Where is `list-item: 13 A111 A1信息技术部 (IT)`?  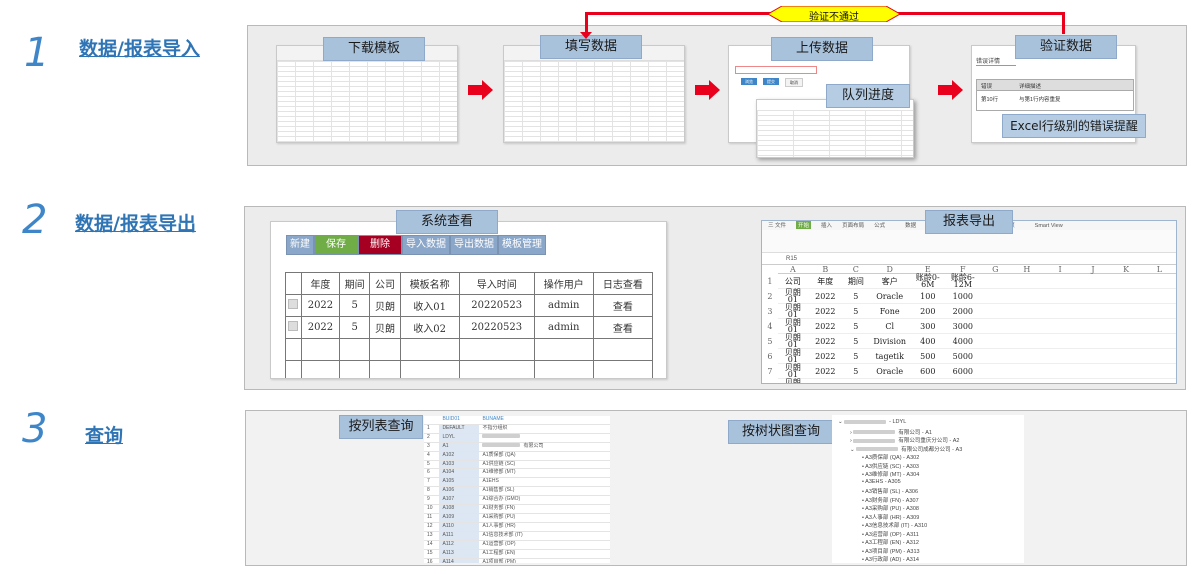 list-item: 13 A111 A1信息技术部 (IT) is located at coordinates (517, 536).